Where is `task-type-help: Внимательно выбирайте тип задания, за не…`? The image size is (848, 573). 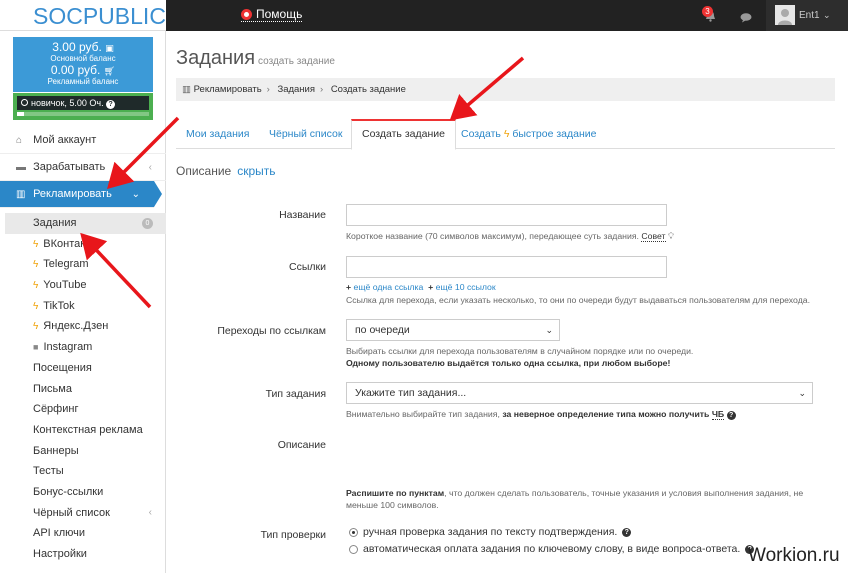
task-type-help: Внимательно выбирайте тип задания, за не… is located at coordinates (541, 414).